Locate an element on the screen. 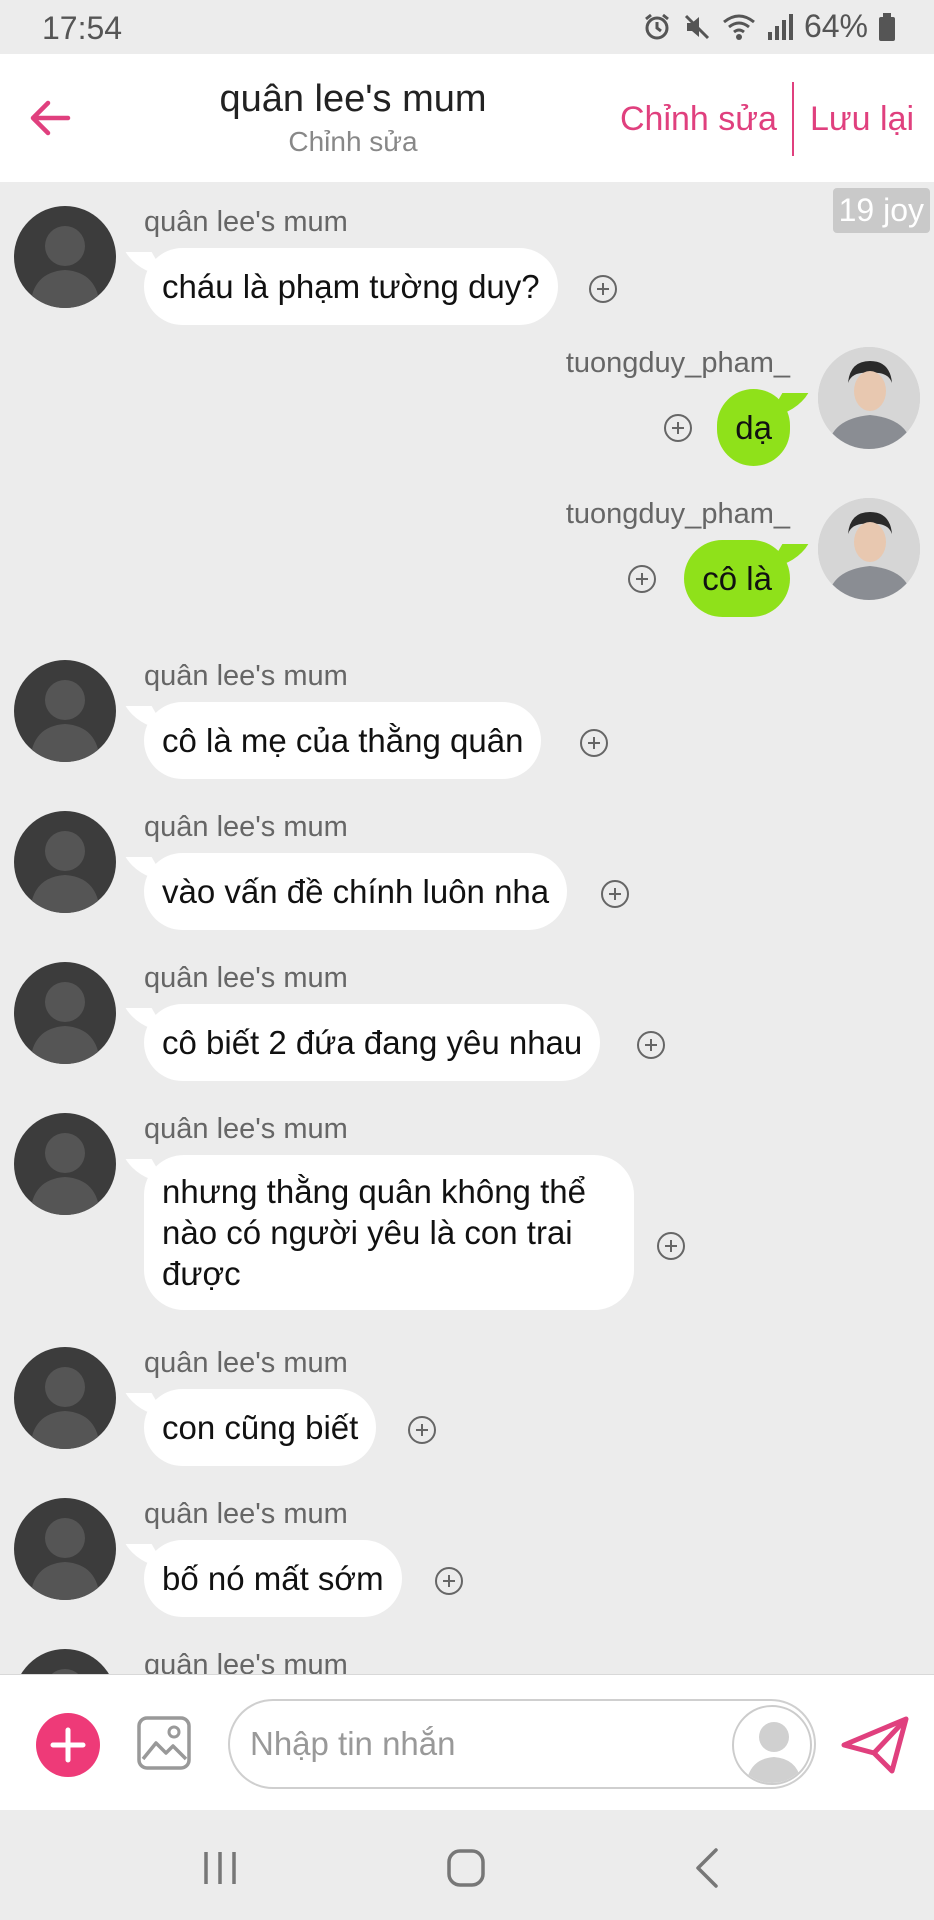 This screenshot has width=934, height=1920. message-bubble: cô là is located at coordinates (737, 578).